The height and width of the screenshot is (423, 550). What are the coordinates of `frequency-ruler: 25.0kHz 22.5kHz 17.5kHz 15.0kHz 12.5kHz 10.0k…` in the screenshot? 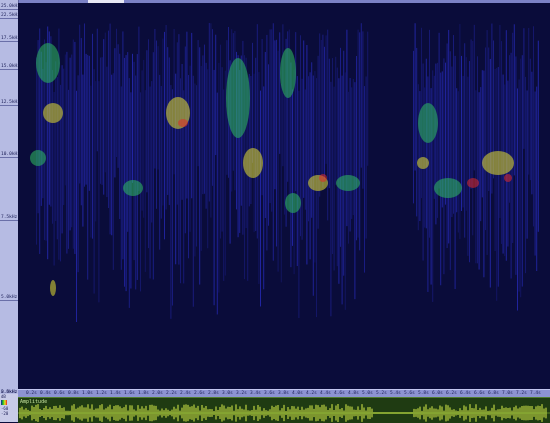 It's located at (10, 198).